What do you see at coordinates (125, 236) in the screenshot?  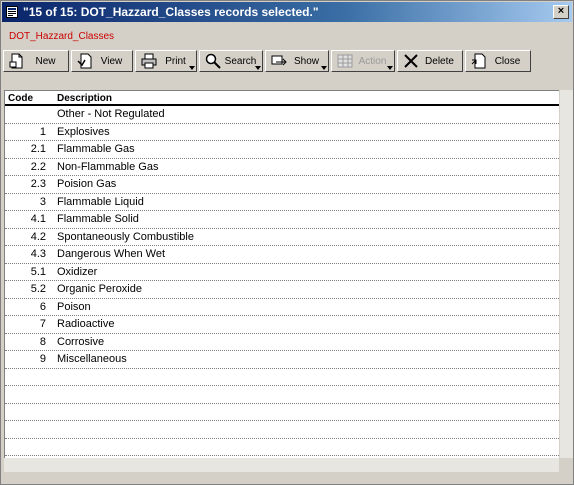 I see `cell-description: Spontaneously Combustible` at bounding box center [125, 236].